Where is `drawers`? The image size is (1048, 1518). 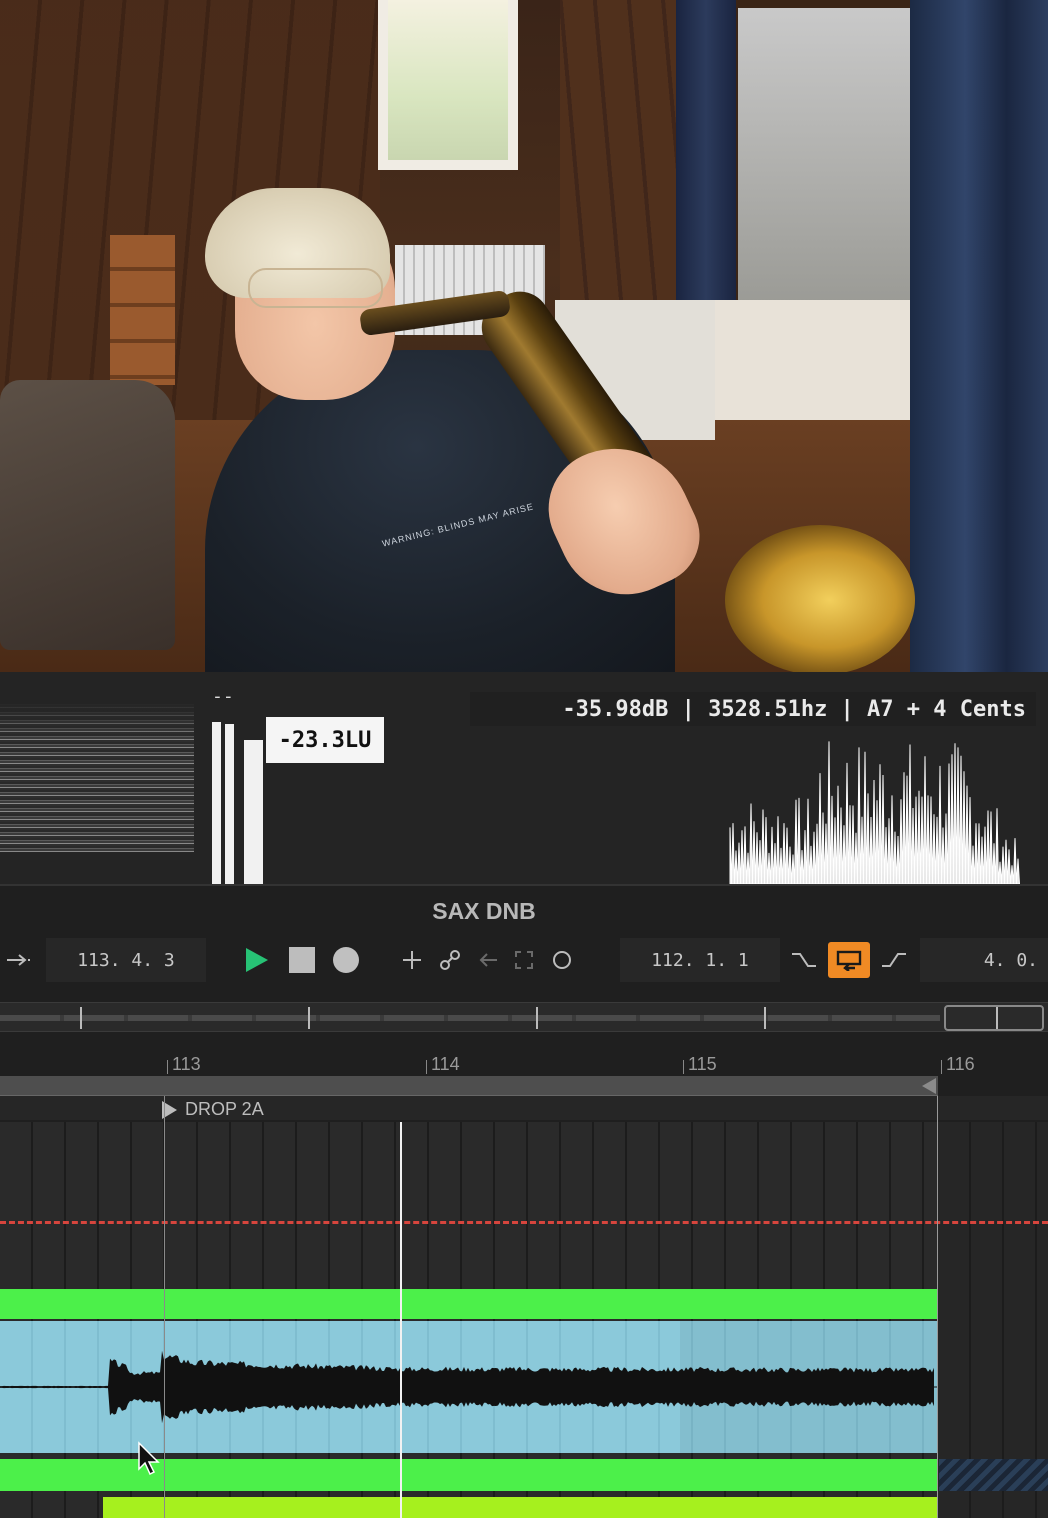 drawers is located at coordinates (142, 310).